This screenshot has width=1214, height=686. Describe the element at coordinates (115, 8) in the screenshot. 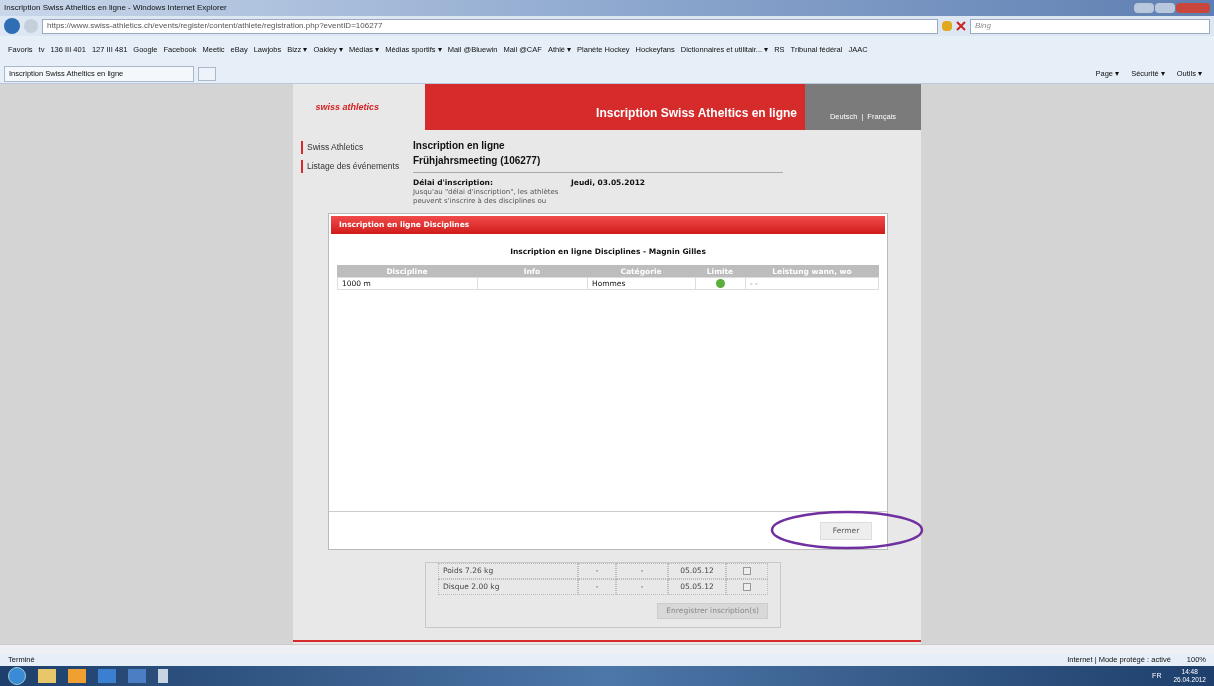

I see `window-title: Inscription Swiss Atheltics en ligne - Windows Internet Explorer` at that location.